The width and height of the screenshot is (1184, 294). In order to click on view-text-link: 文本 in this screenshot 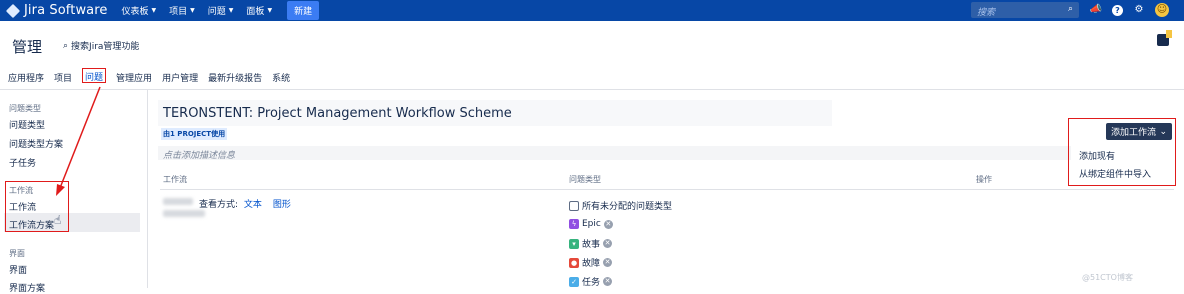, I will do `click(253, 205)`.